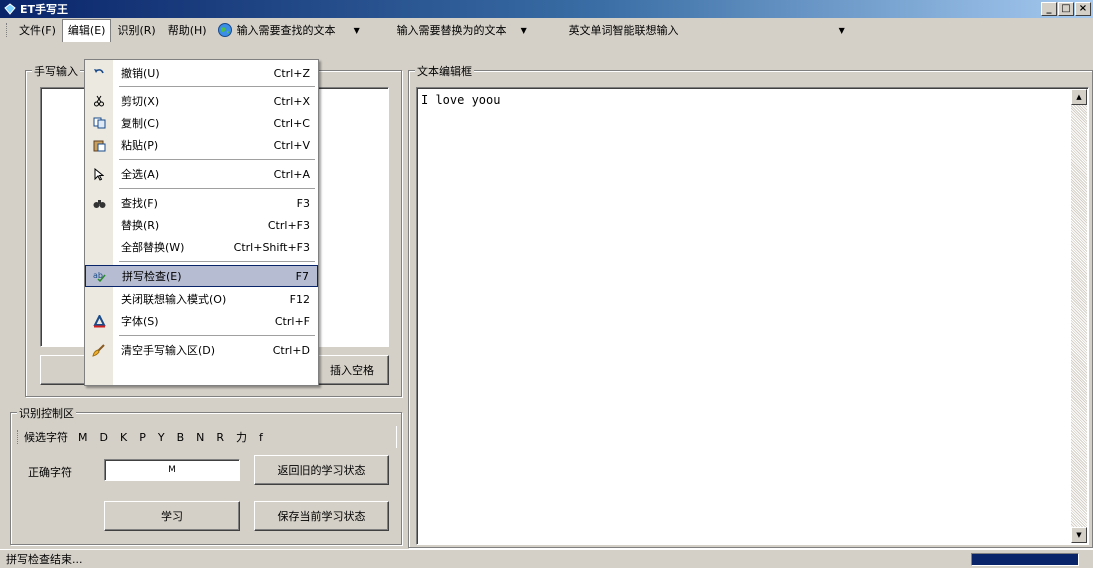 This screenshot has width=1093, height=568. Describe the element at coordinates (46, 437) in the screenshot. I see `candidates-label: 候选字符` at that location.